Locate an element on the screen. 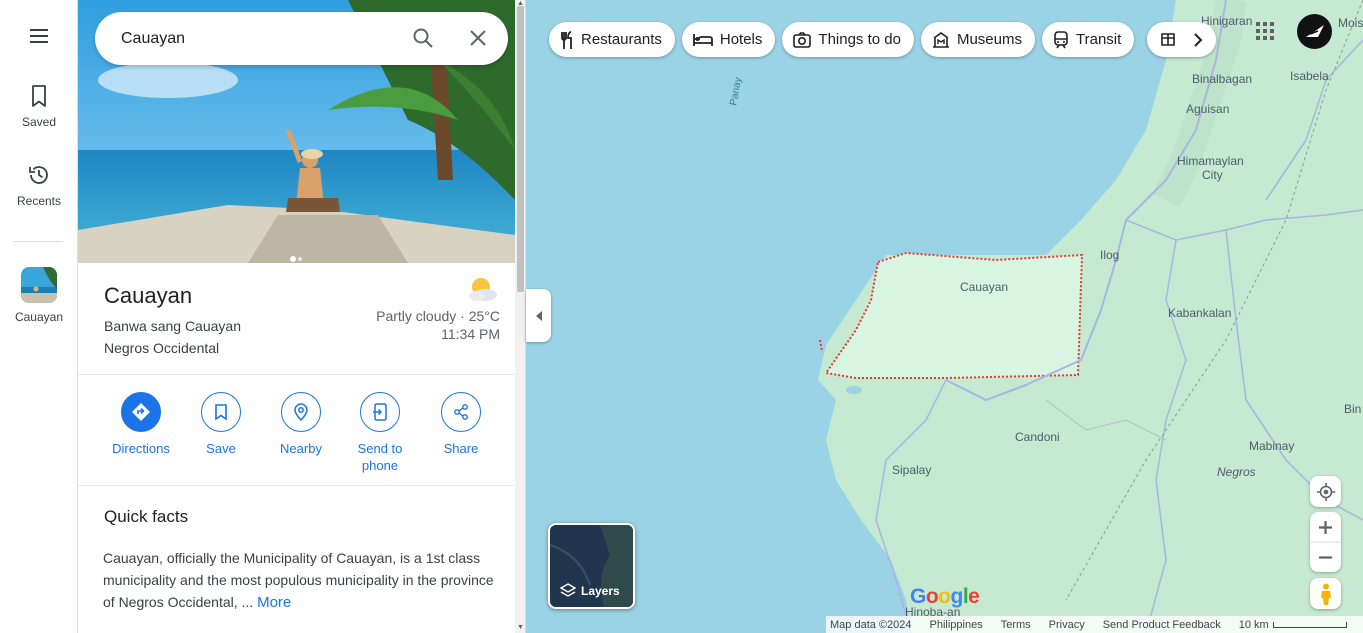 The height and width of the screenshot is (633, 1363). map-label-ilog: Ilog is located at coordinates (1110, 255).